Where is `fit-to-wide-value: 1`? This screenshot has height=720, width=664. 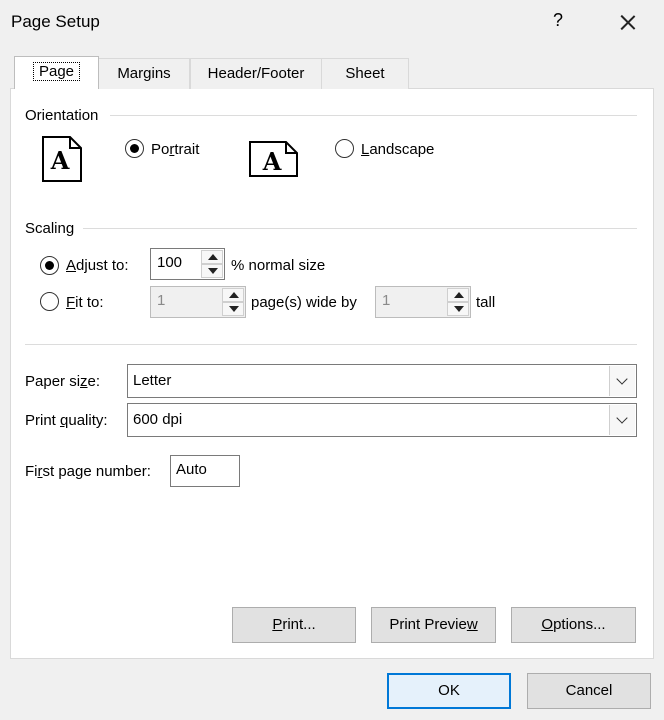 fit-to-wide-value: 1 is located at coordinates (161, 300).